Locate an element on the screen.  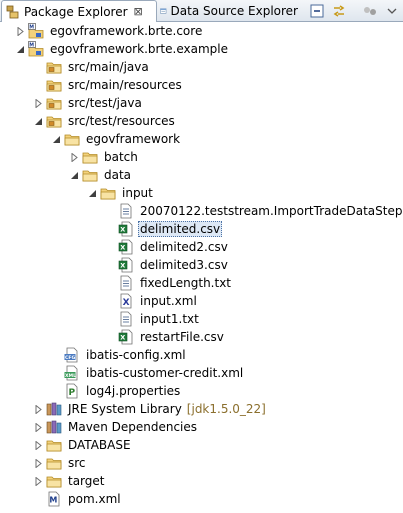
tree-item-label: delimited.csv is located at coordinates (180, 229).